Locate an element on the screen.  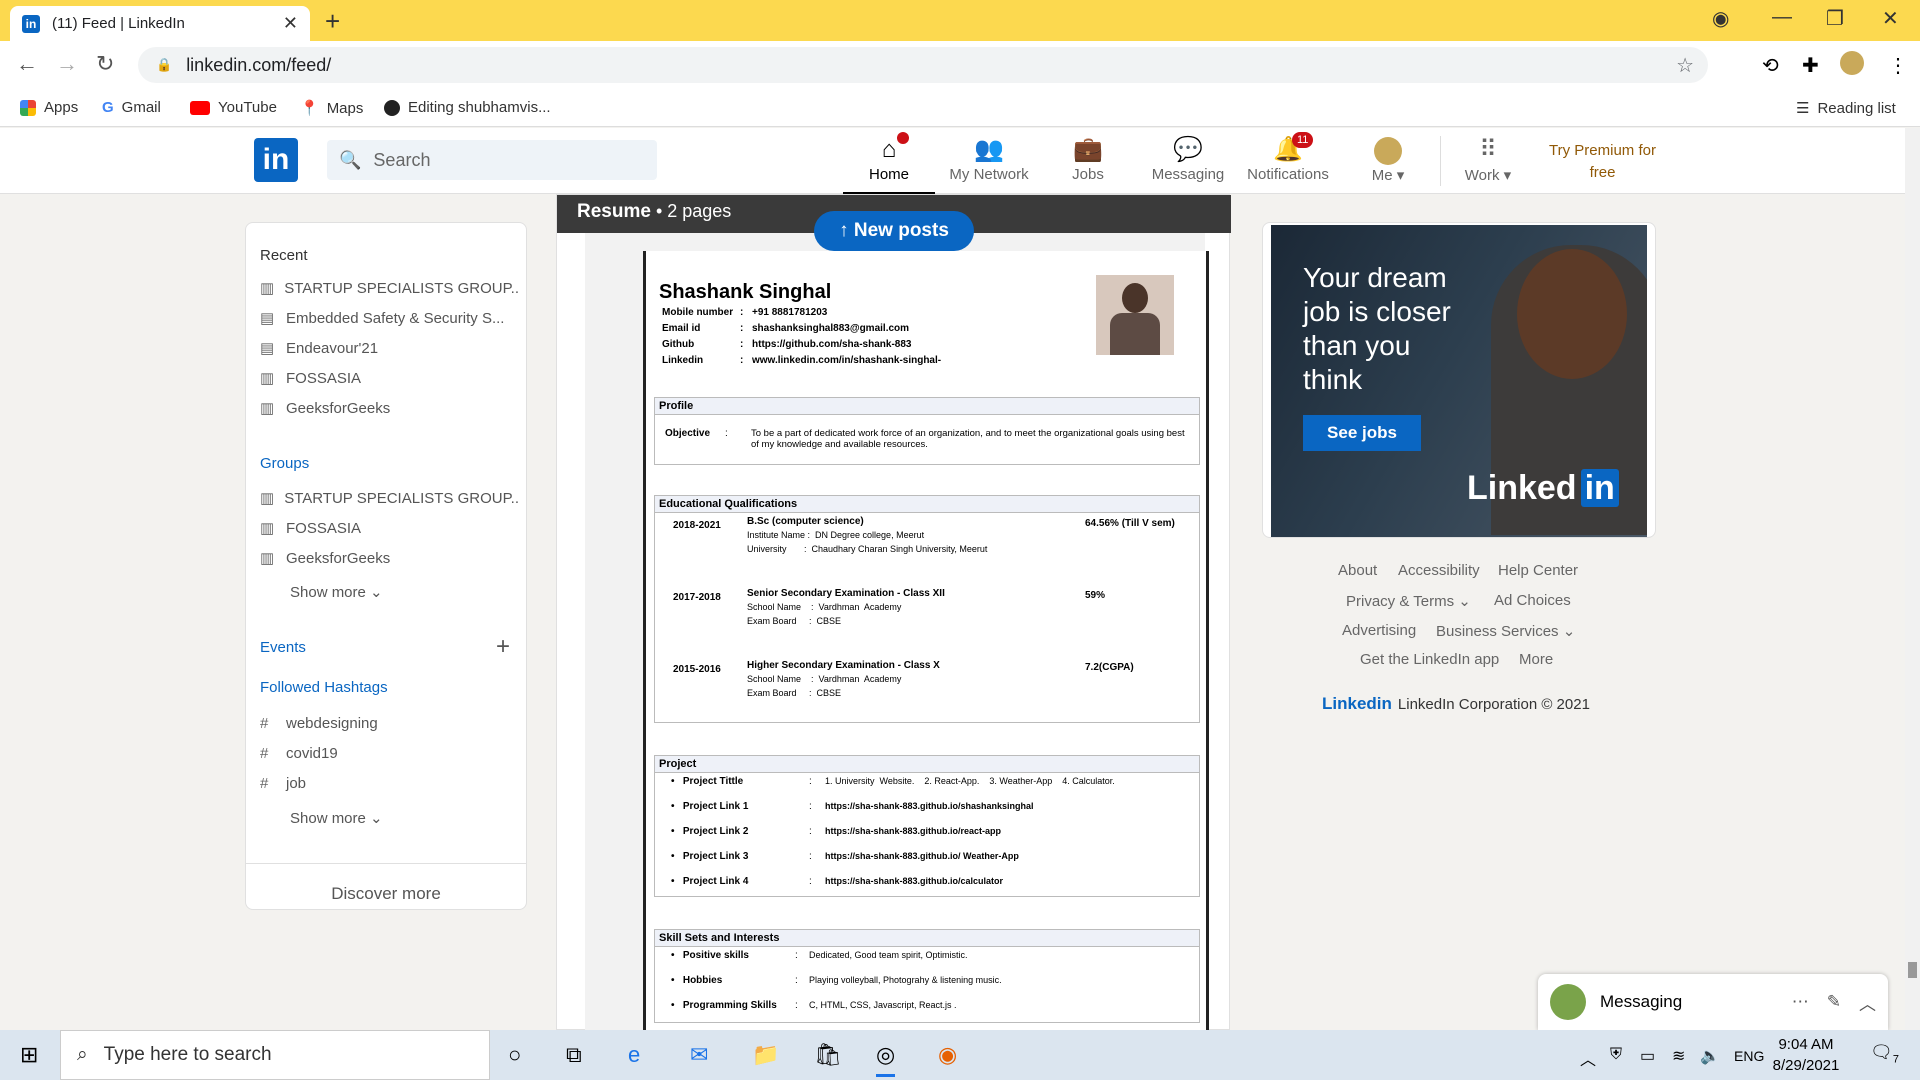
footer-get-app: Get the LinkedIn app is located at coordinates (1429, 659).